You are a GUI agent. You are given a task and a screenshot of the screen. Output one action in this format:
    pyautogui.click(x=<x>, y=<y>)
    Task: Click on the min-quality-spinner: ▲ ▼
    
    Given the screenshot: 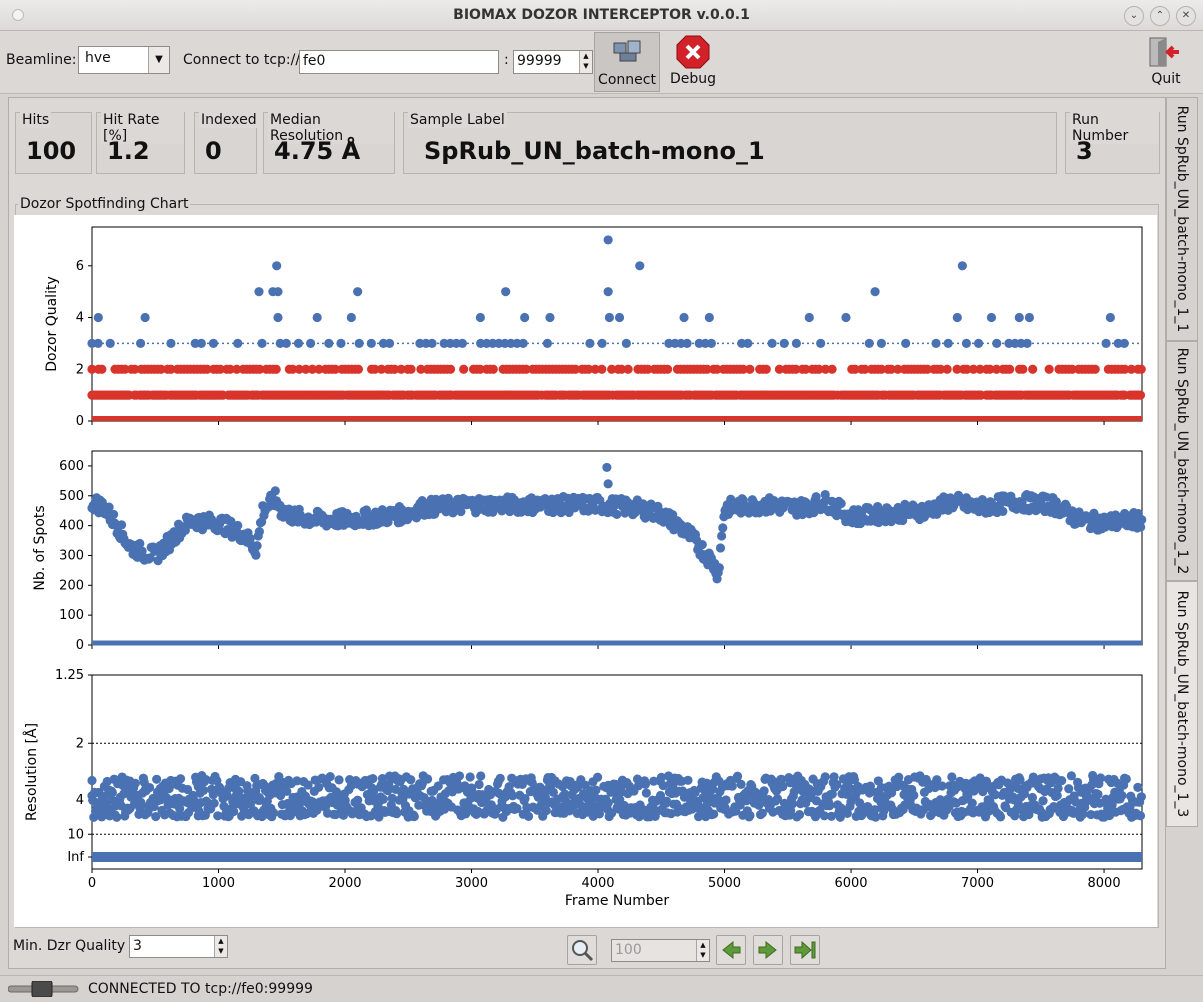 What is the action you would take?
    pyautogui.click(x=220, y=946)
    